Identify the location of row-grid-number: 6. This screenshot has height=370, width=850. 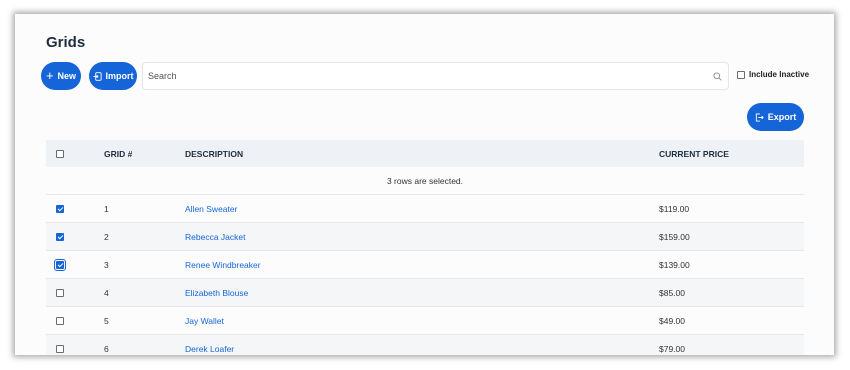
(106, 348).